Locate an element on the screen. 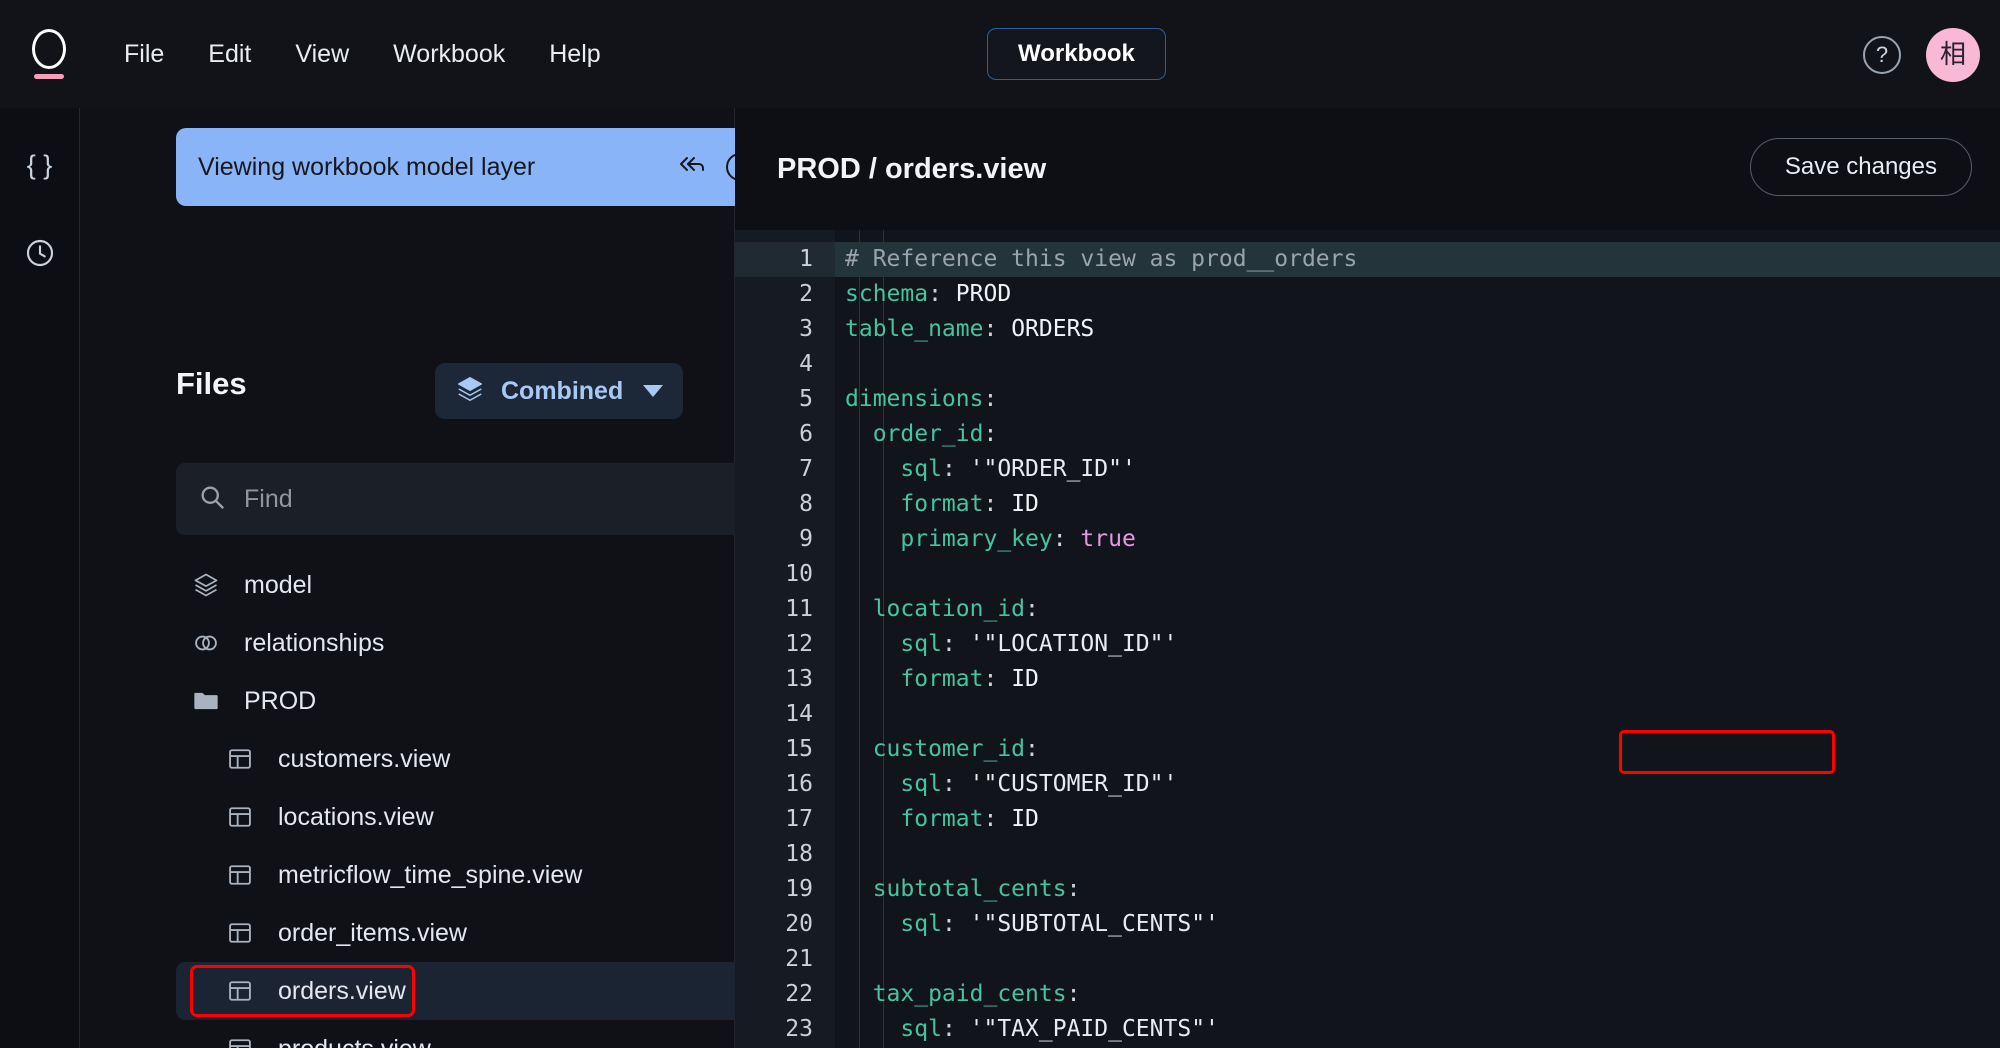 Image resolution: width=2000 pixels, height=1048 pixels. menu-item-help: Help is located at coordinates (574, 54).